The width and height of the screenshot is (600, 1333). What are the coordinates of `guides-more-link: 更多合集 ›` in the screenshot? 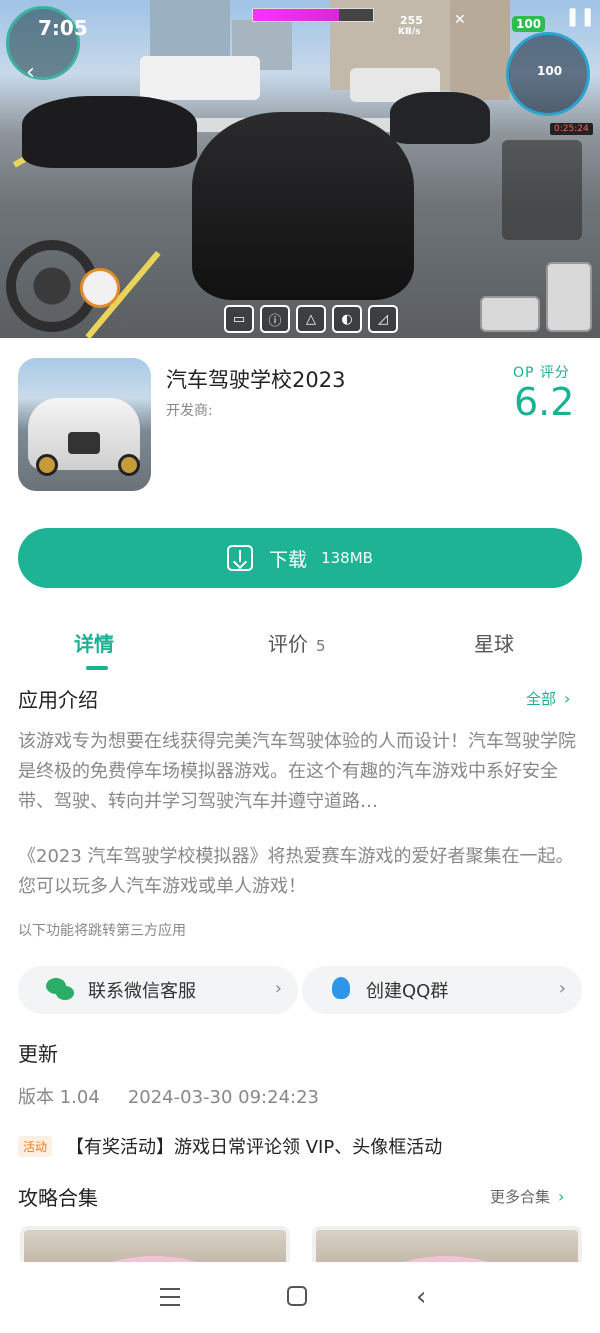 It's located at (527, 1196).